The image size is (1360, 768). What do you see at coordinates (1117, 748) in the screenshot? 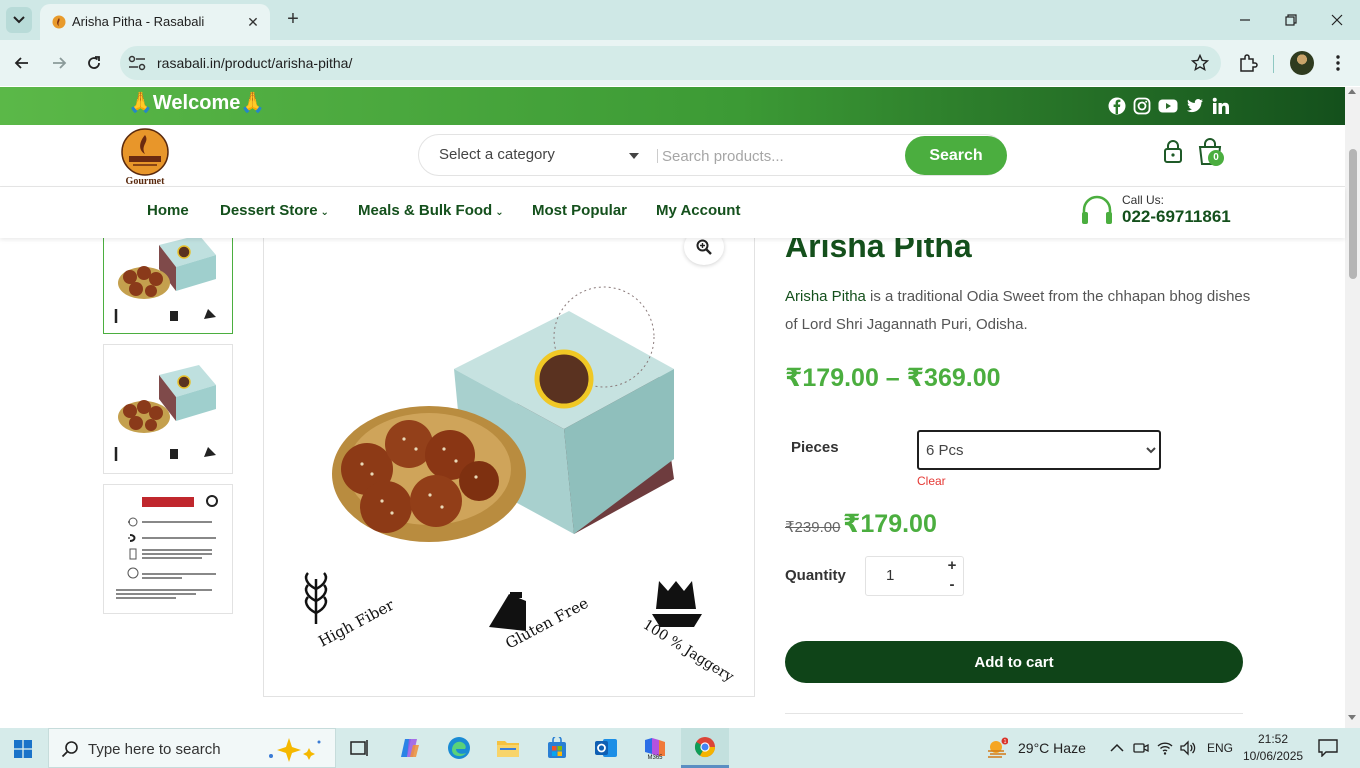
I see `chevron-up-icon` at bounding box center [1117, 748].